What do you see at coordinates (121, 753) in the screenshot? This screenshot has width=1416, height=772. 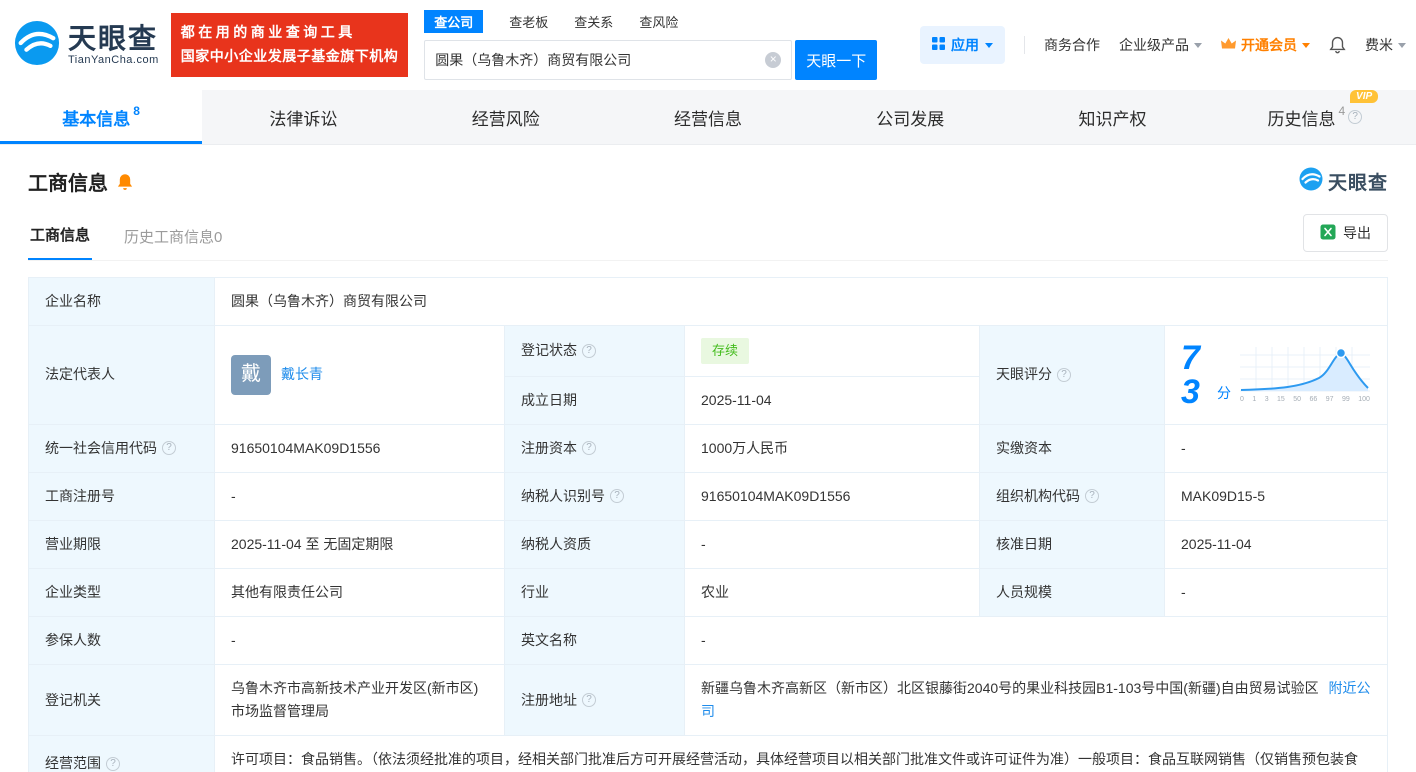 I see `business-scope-label-cell: 经营范围` at bounding box center [121, 753].